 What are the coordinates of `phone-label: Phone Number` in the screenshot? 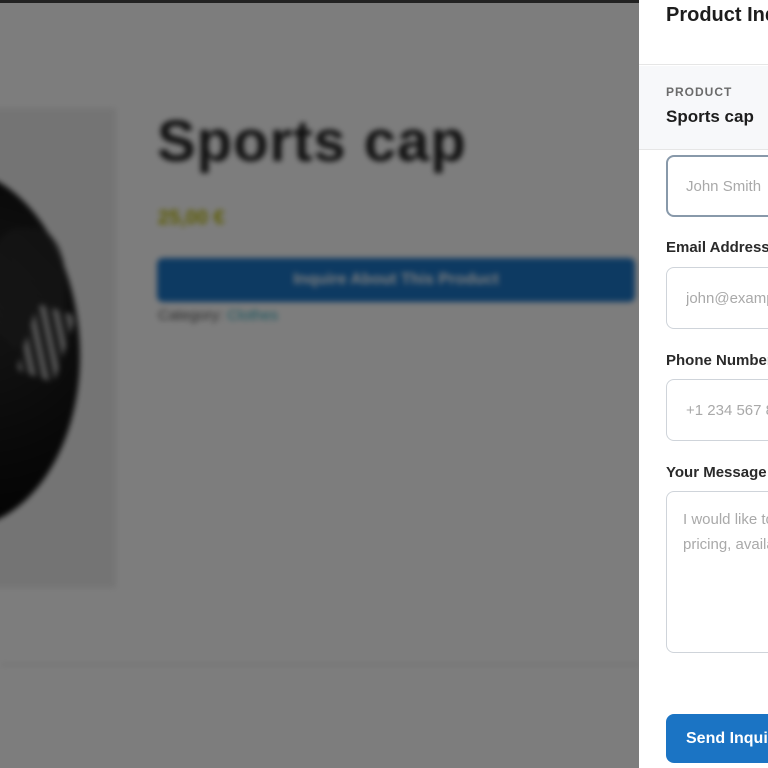 It's located at (717, 360).